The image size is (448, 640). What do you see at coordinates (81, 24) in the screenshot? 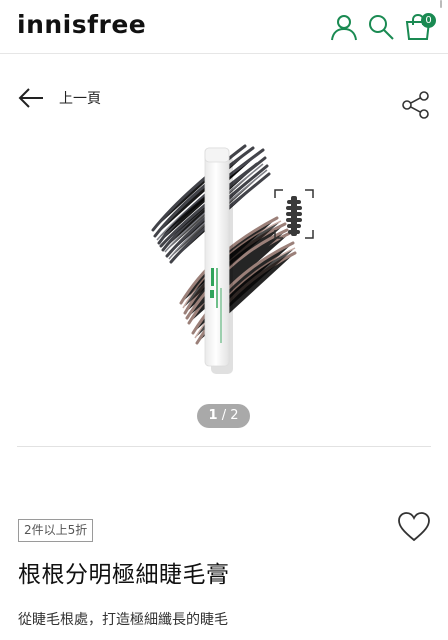
I see `brand-logo: innisfree` at bounding box center [81, 24].